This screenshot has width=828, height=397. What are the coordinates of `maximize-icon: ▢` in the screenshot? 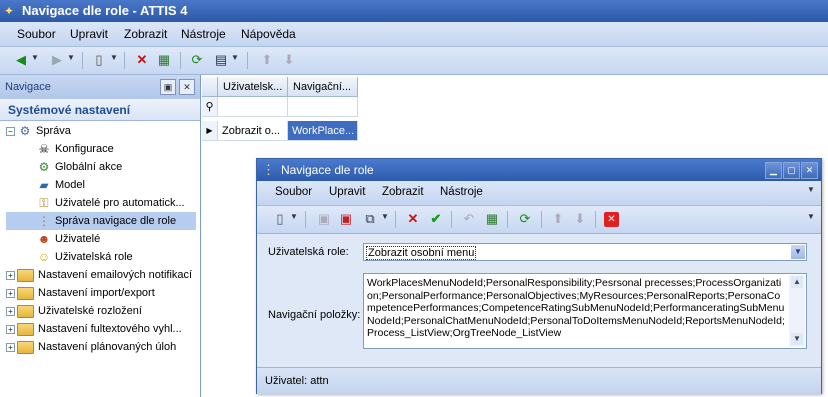 It's located at (791, 170).